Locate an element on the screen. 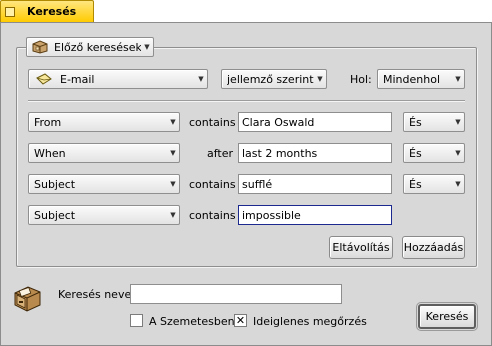  where-menu-label: Mindenhol is located at coordinates (411, 79).